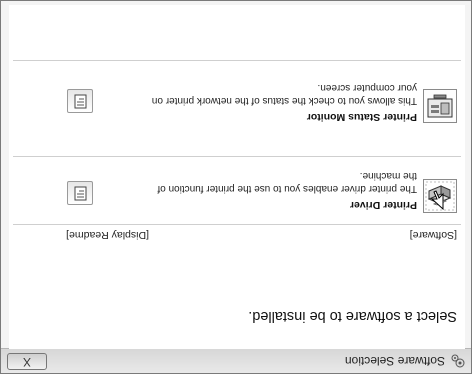 The height and width of the screenshot is (374, 472). I want to click on close-button: X, so click(27, 361).